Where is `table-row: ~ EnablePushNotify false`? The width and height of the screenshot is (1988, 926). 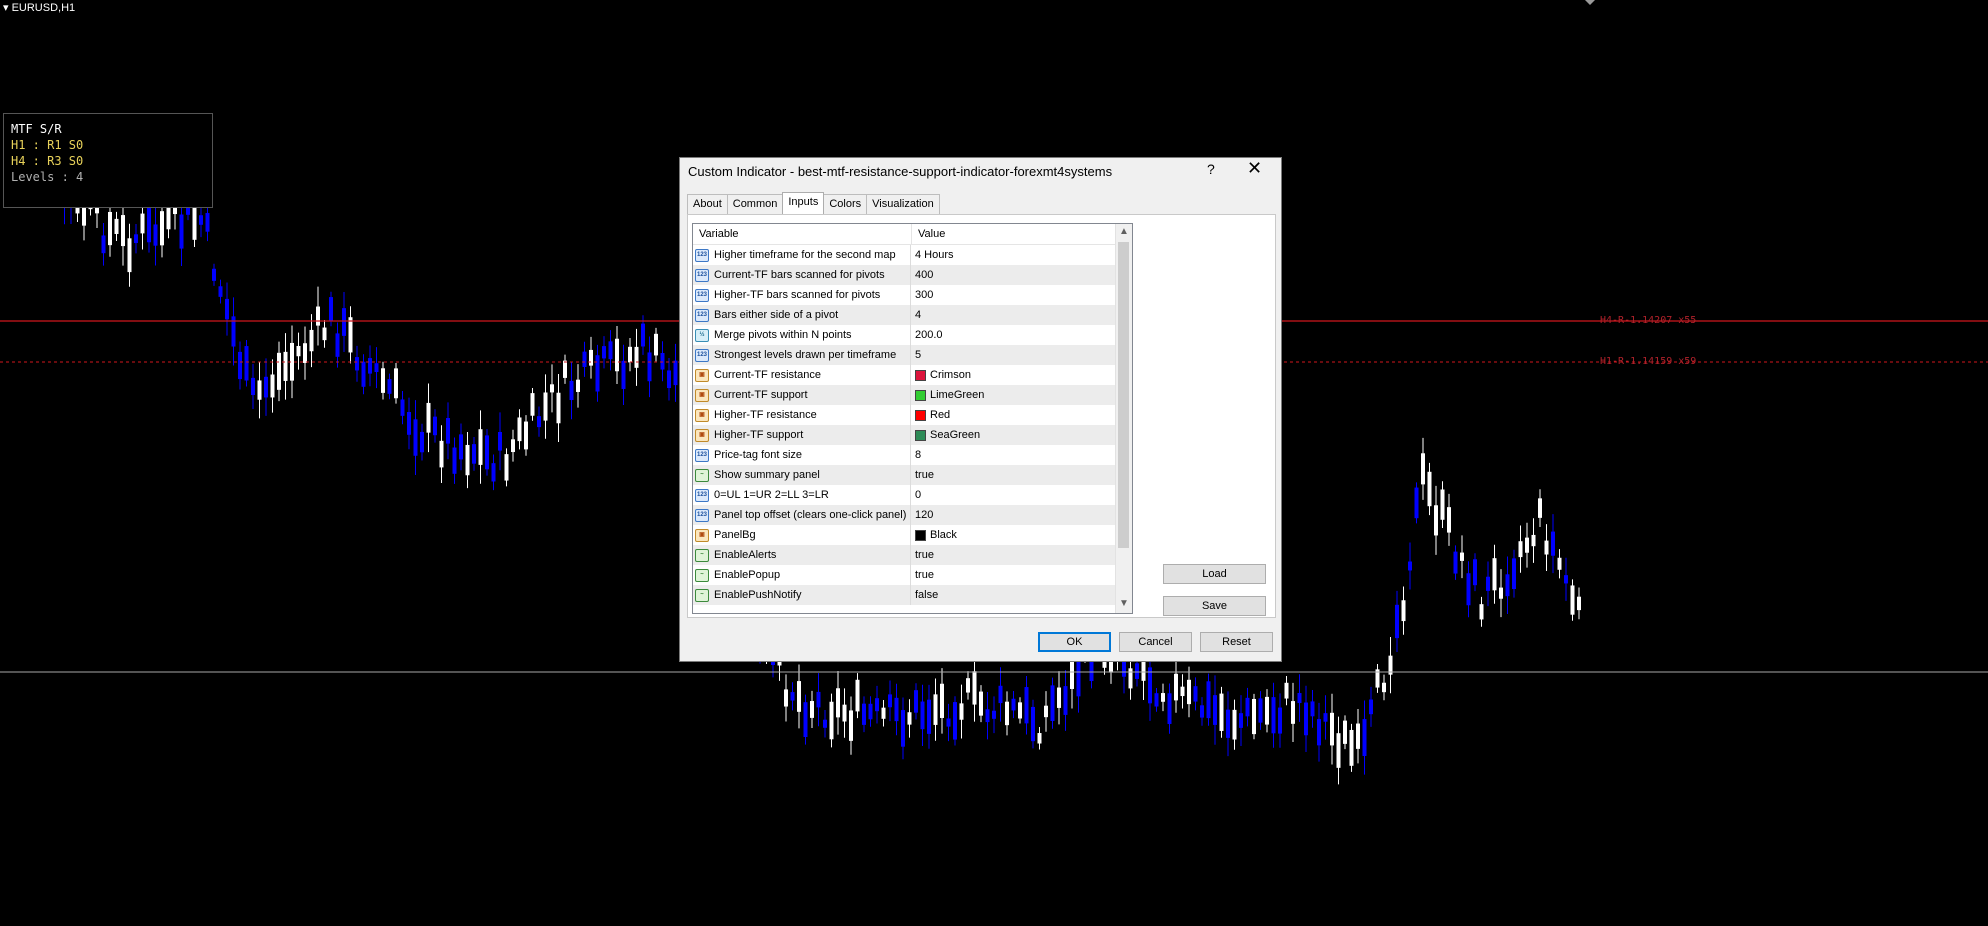 table-row: ~ EnablePushNotify false is located at coordinates (912, 595).